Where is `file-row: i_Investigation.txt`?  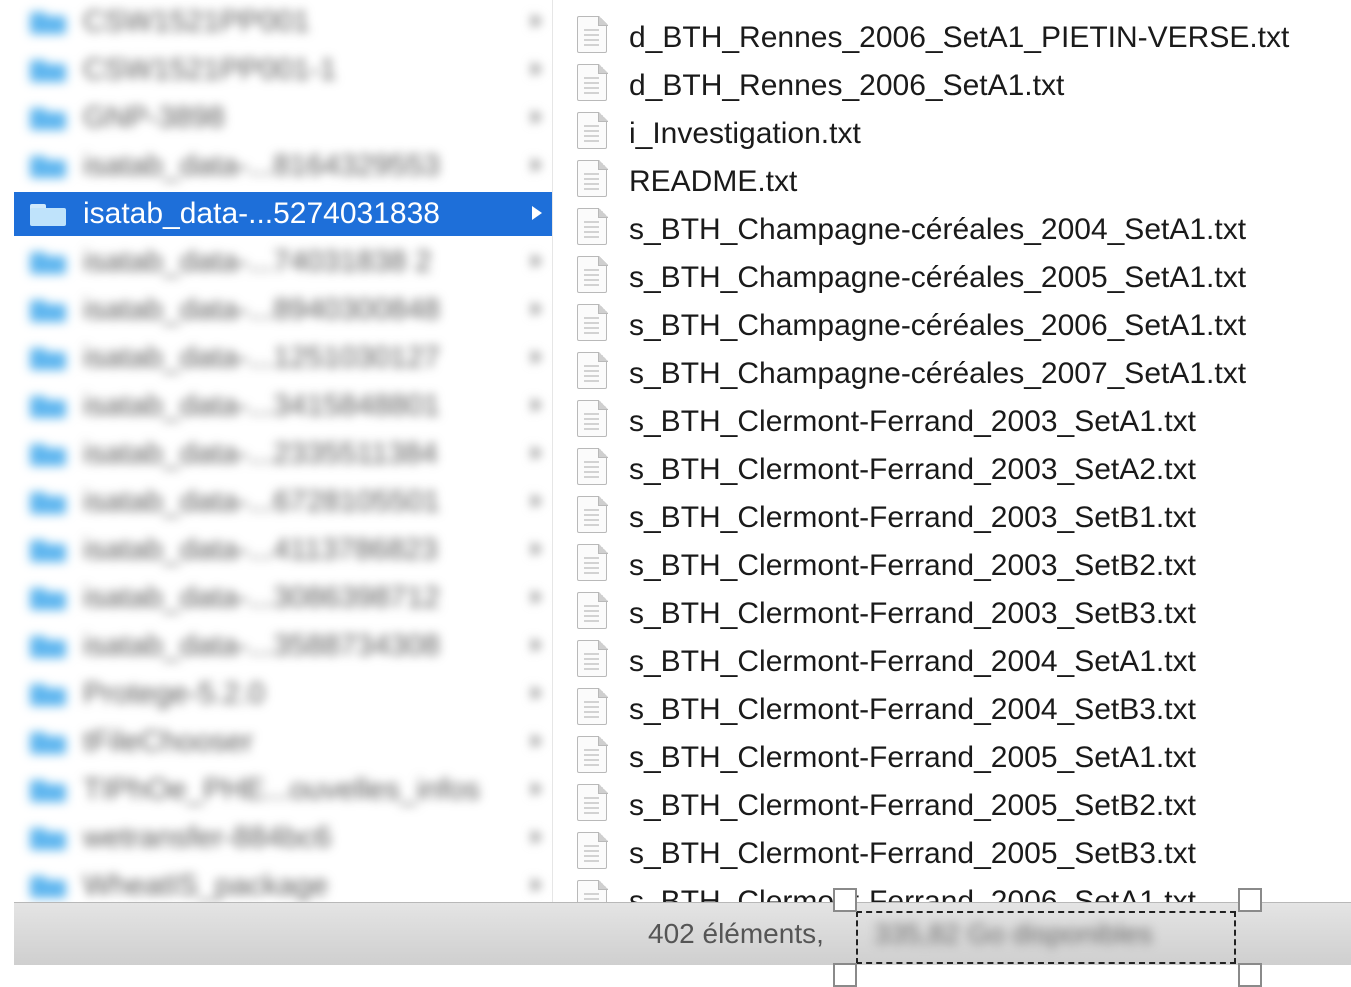
file-row: i_Investigation.txt is located at coordinates (952, 130).